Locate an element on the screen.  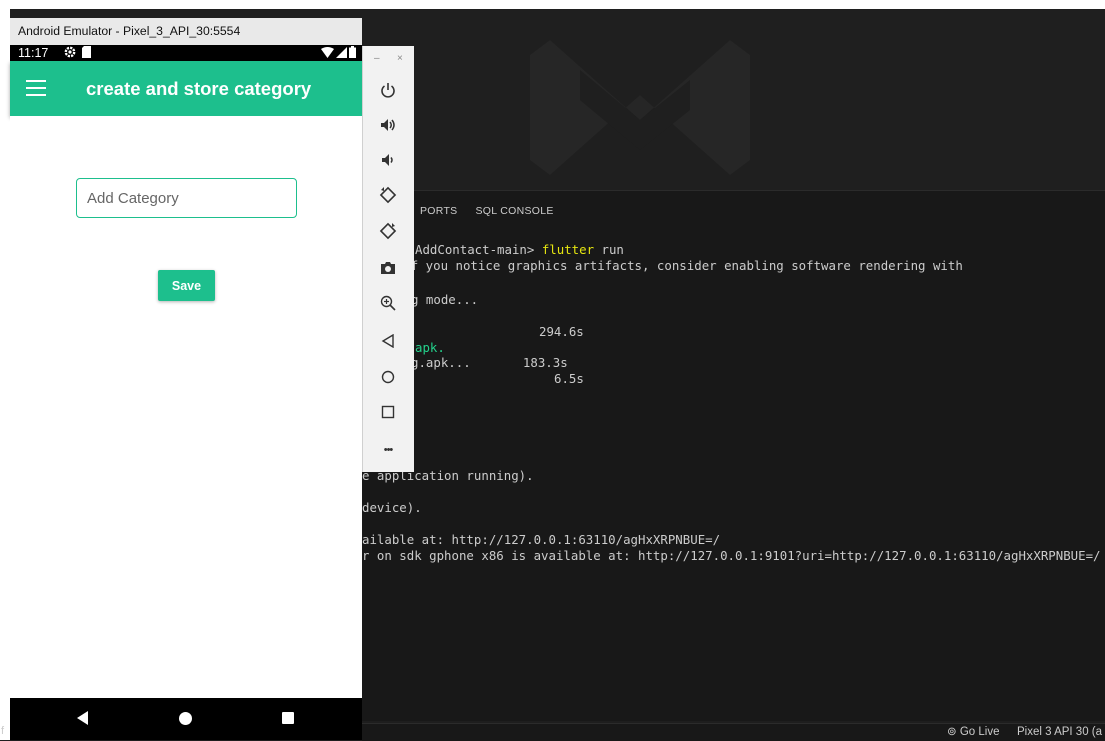
app-bar: create and store category is located at coordinates (186, 88).